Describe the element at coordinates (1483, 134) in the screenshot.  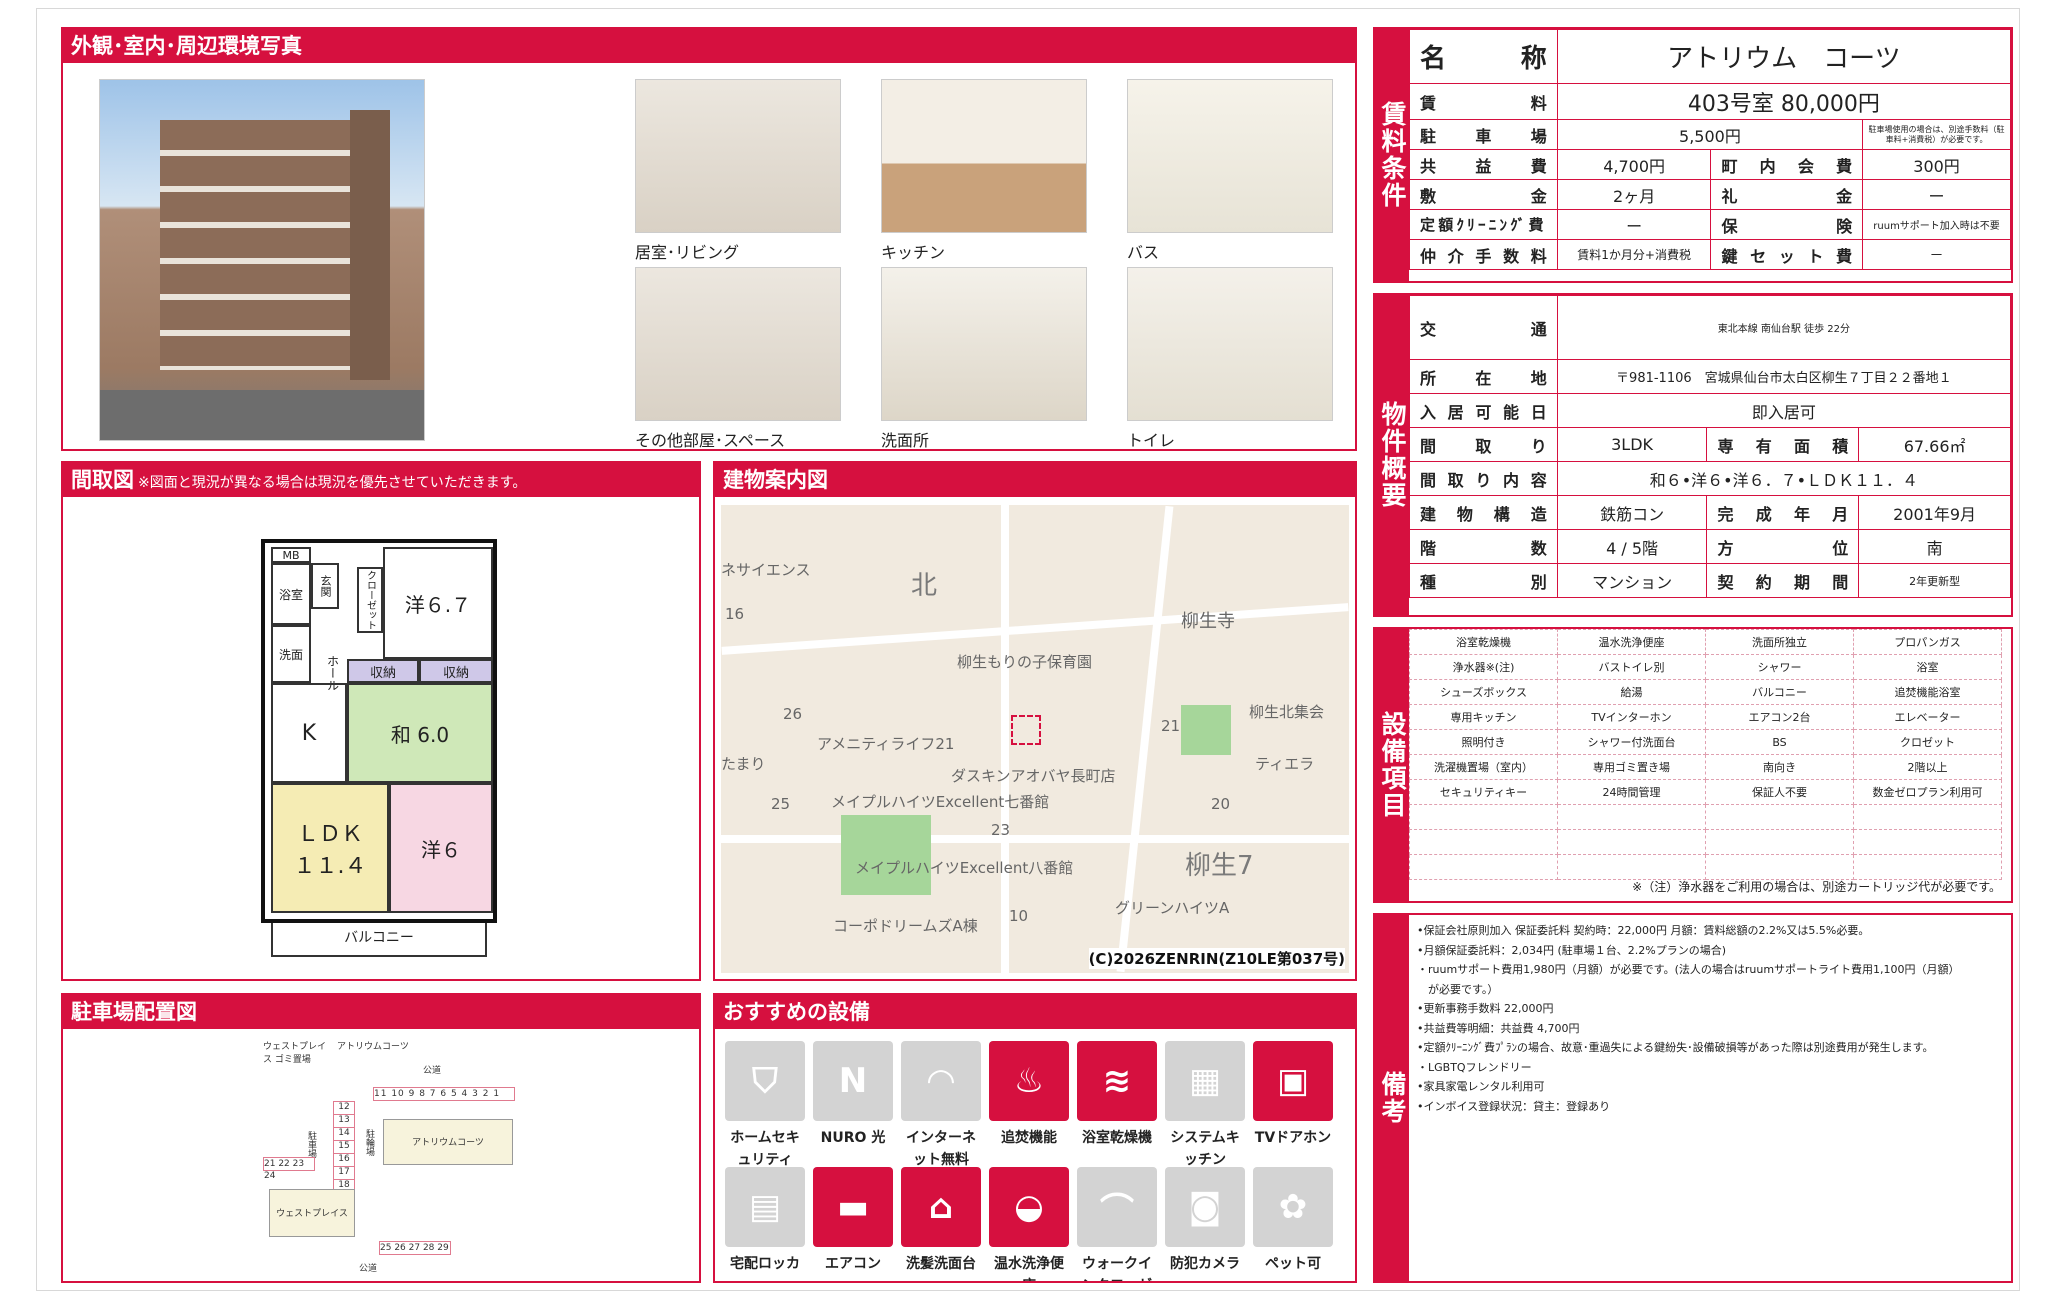
I see `parking-fee-label: 駐車場` at that location.